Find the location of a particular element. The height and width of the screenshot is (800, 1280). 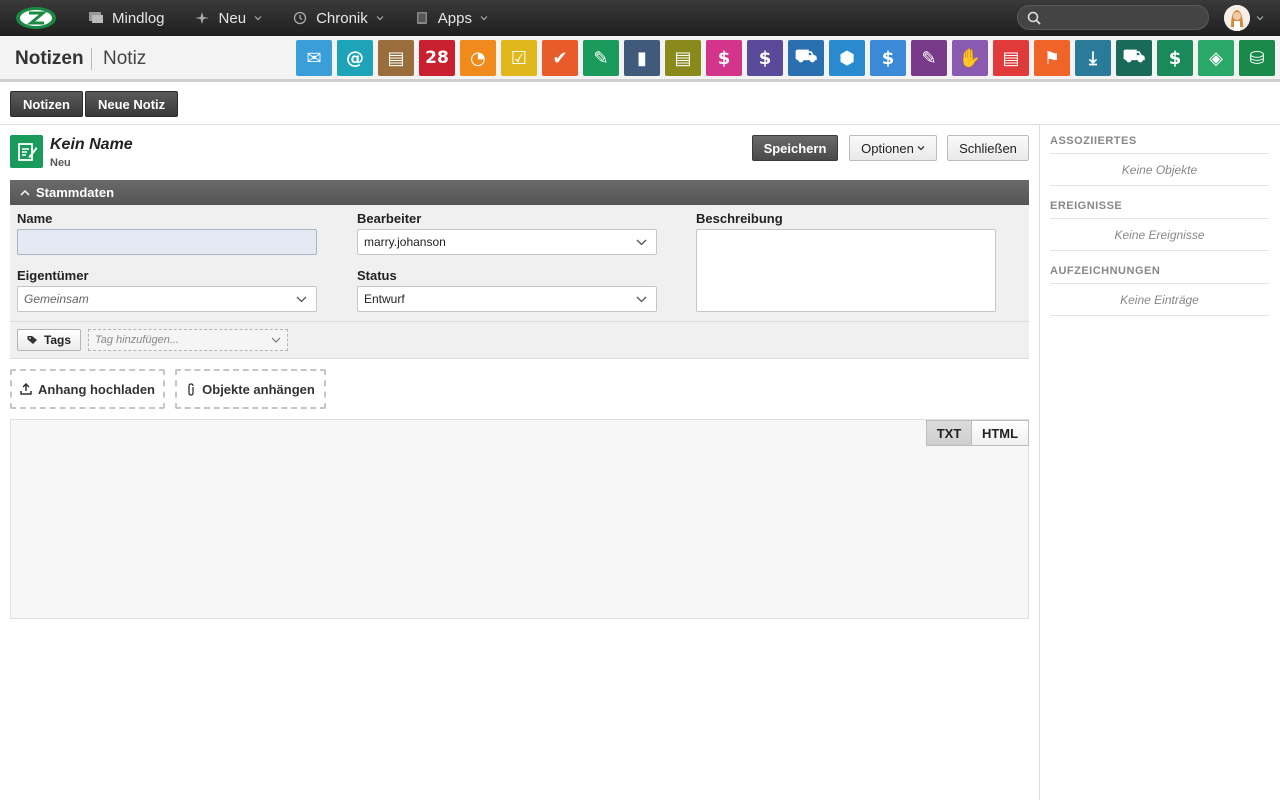

upload-attachment-button: Anhang hochladen is located at coordinates (87, 389).